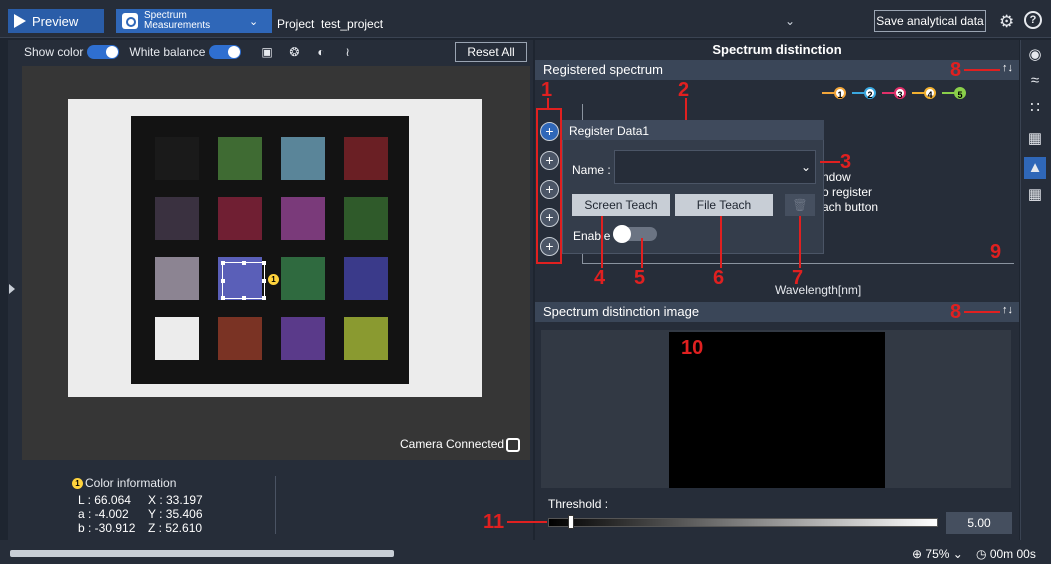 The width and height of the screenshot is (1051, 564). What do you see at coordinates (692, 348) in the screenshot?
I see `annotation-label: 10` at bounding box center [692, 348].